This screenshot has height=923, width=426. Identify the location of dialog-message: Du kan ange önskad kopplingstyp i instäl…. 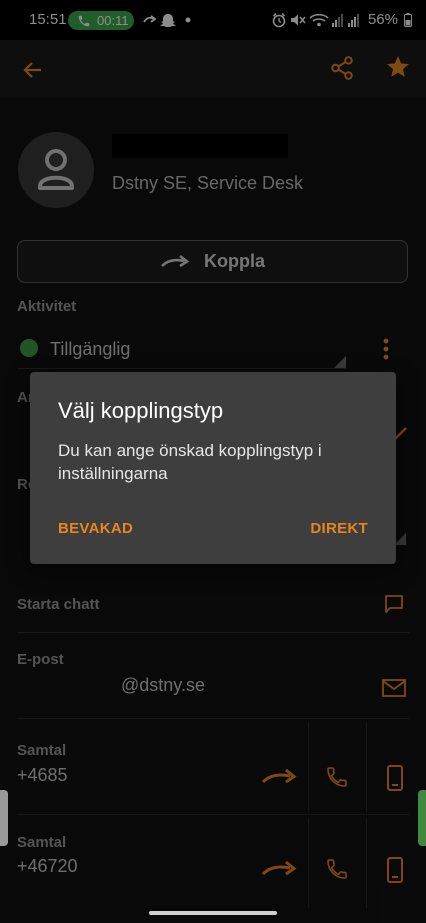
(190, 462).